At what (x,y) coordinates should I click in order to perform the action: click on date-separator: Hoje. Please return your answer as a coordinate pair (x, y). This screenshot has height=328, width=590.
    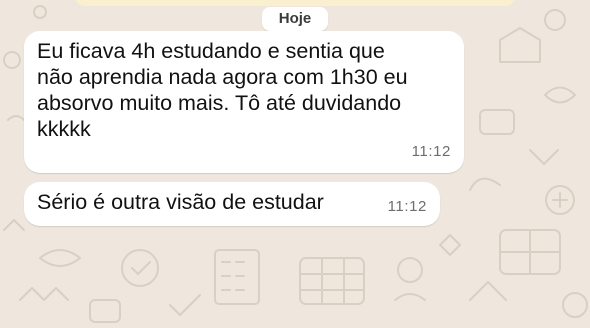
    Looking at the image, I should click on (295, 19).